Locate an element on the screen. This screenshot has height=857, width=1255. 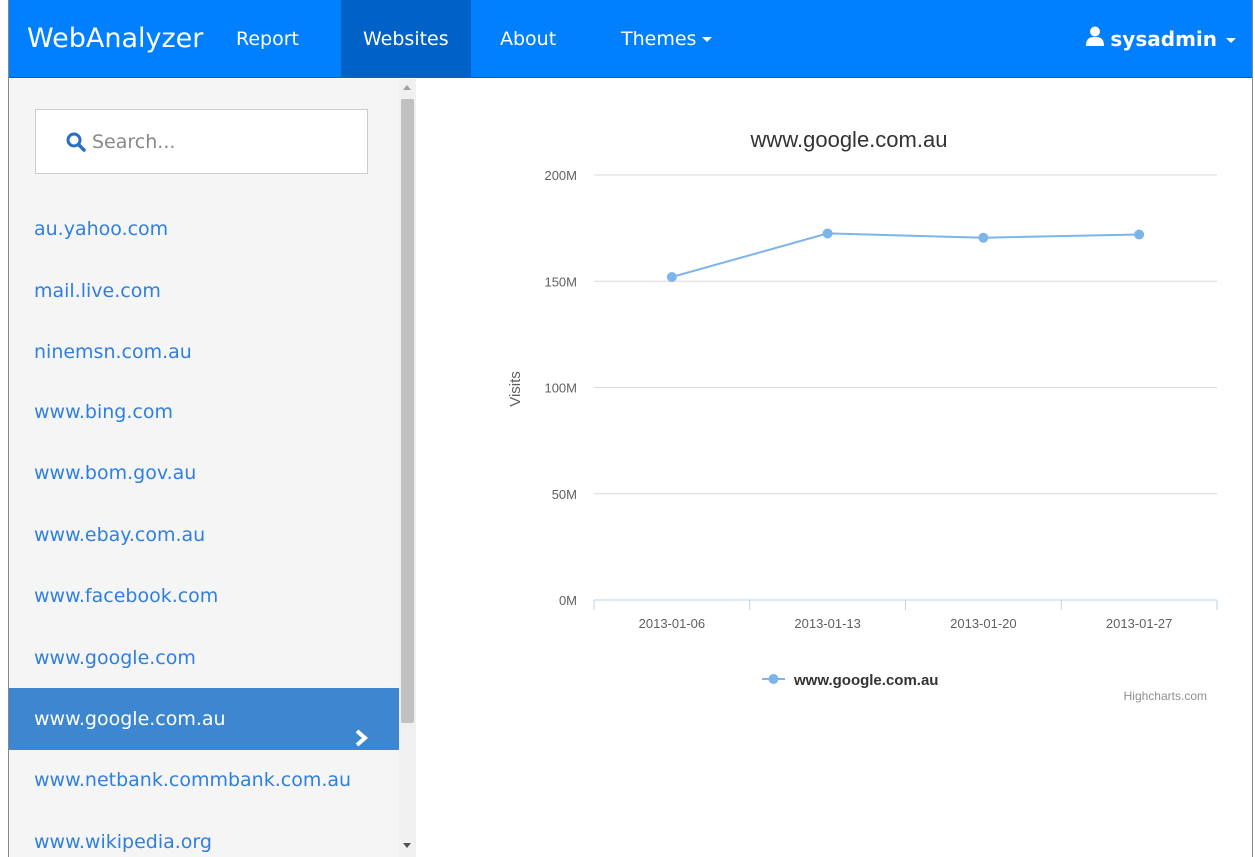
sidebar-item-google-com: www.google.com is located at coordinates (204, 658).